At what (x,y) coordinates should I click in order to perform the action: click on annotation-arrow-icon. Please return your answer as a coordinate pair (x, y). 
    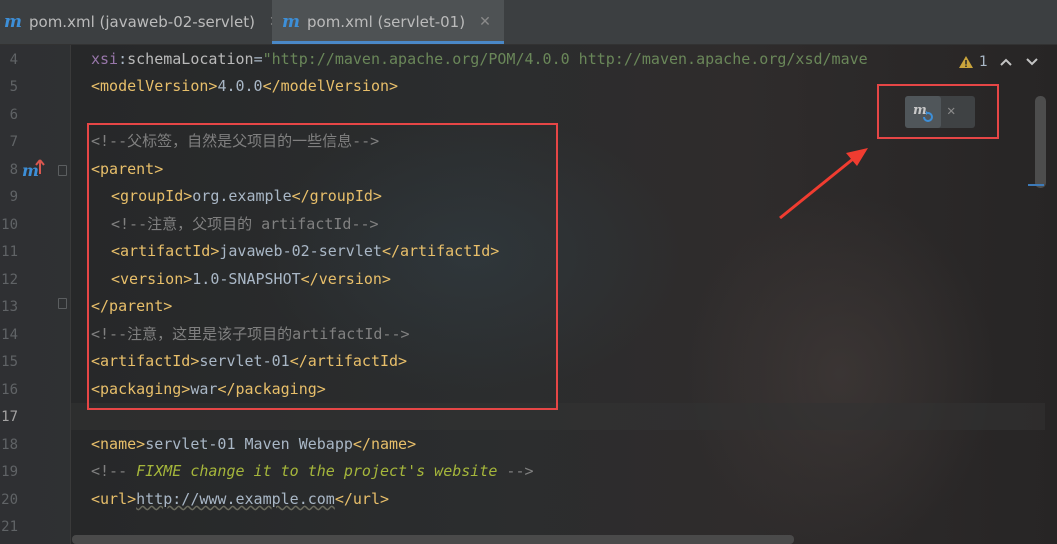
    Looking at the image, I should click on (823, 184).